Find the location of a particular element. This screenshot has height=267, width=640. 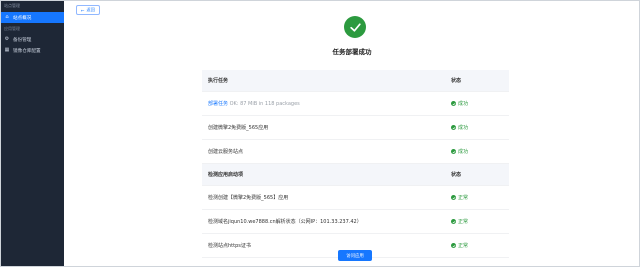

gear-icon: ⚙ is located at coordinates (7, 39).